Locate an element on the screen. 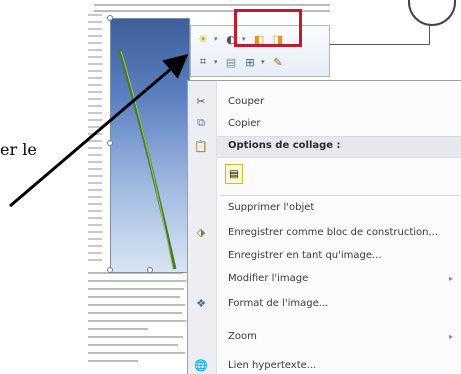  clipboard-icon: 📋 is located at coordinates (201, 146).